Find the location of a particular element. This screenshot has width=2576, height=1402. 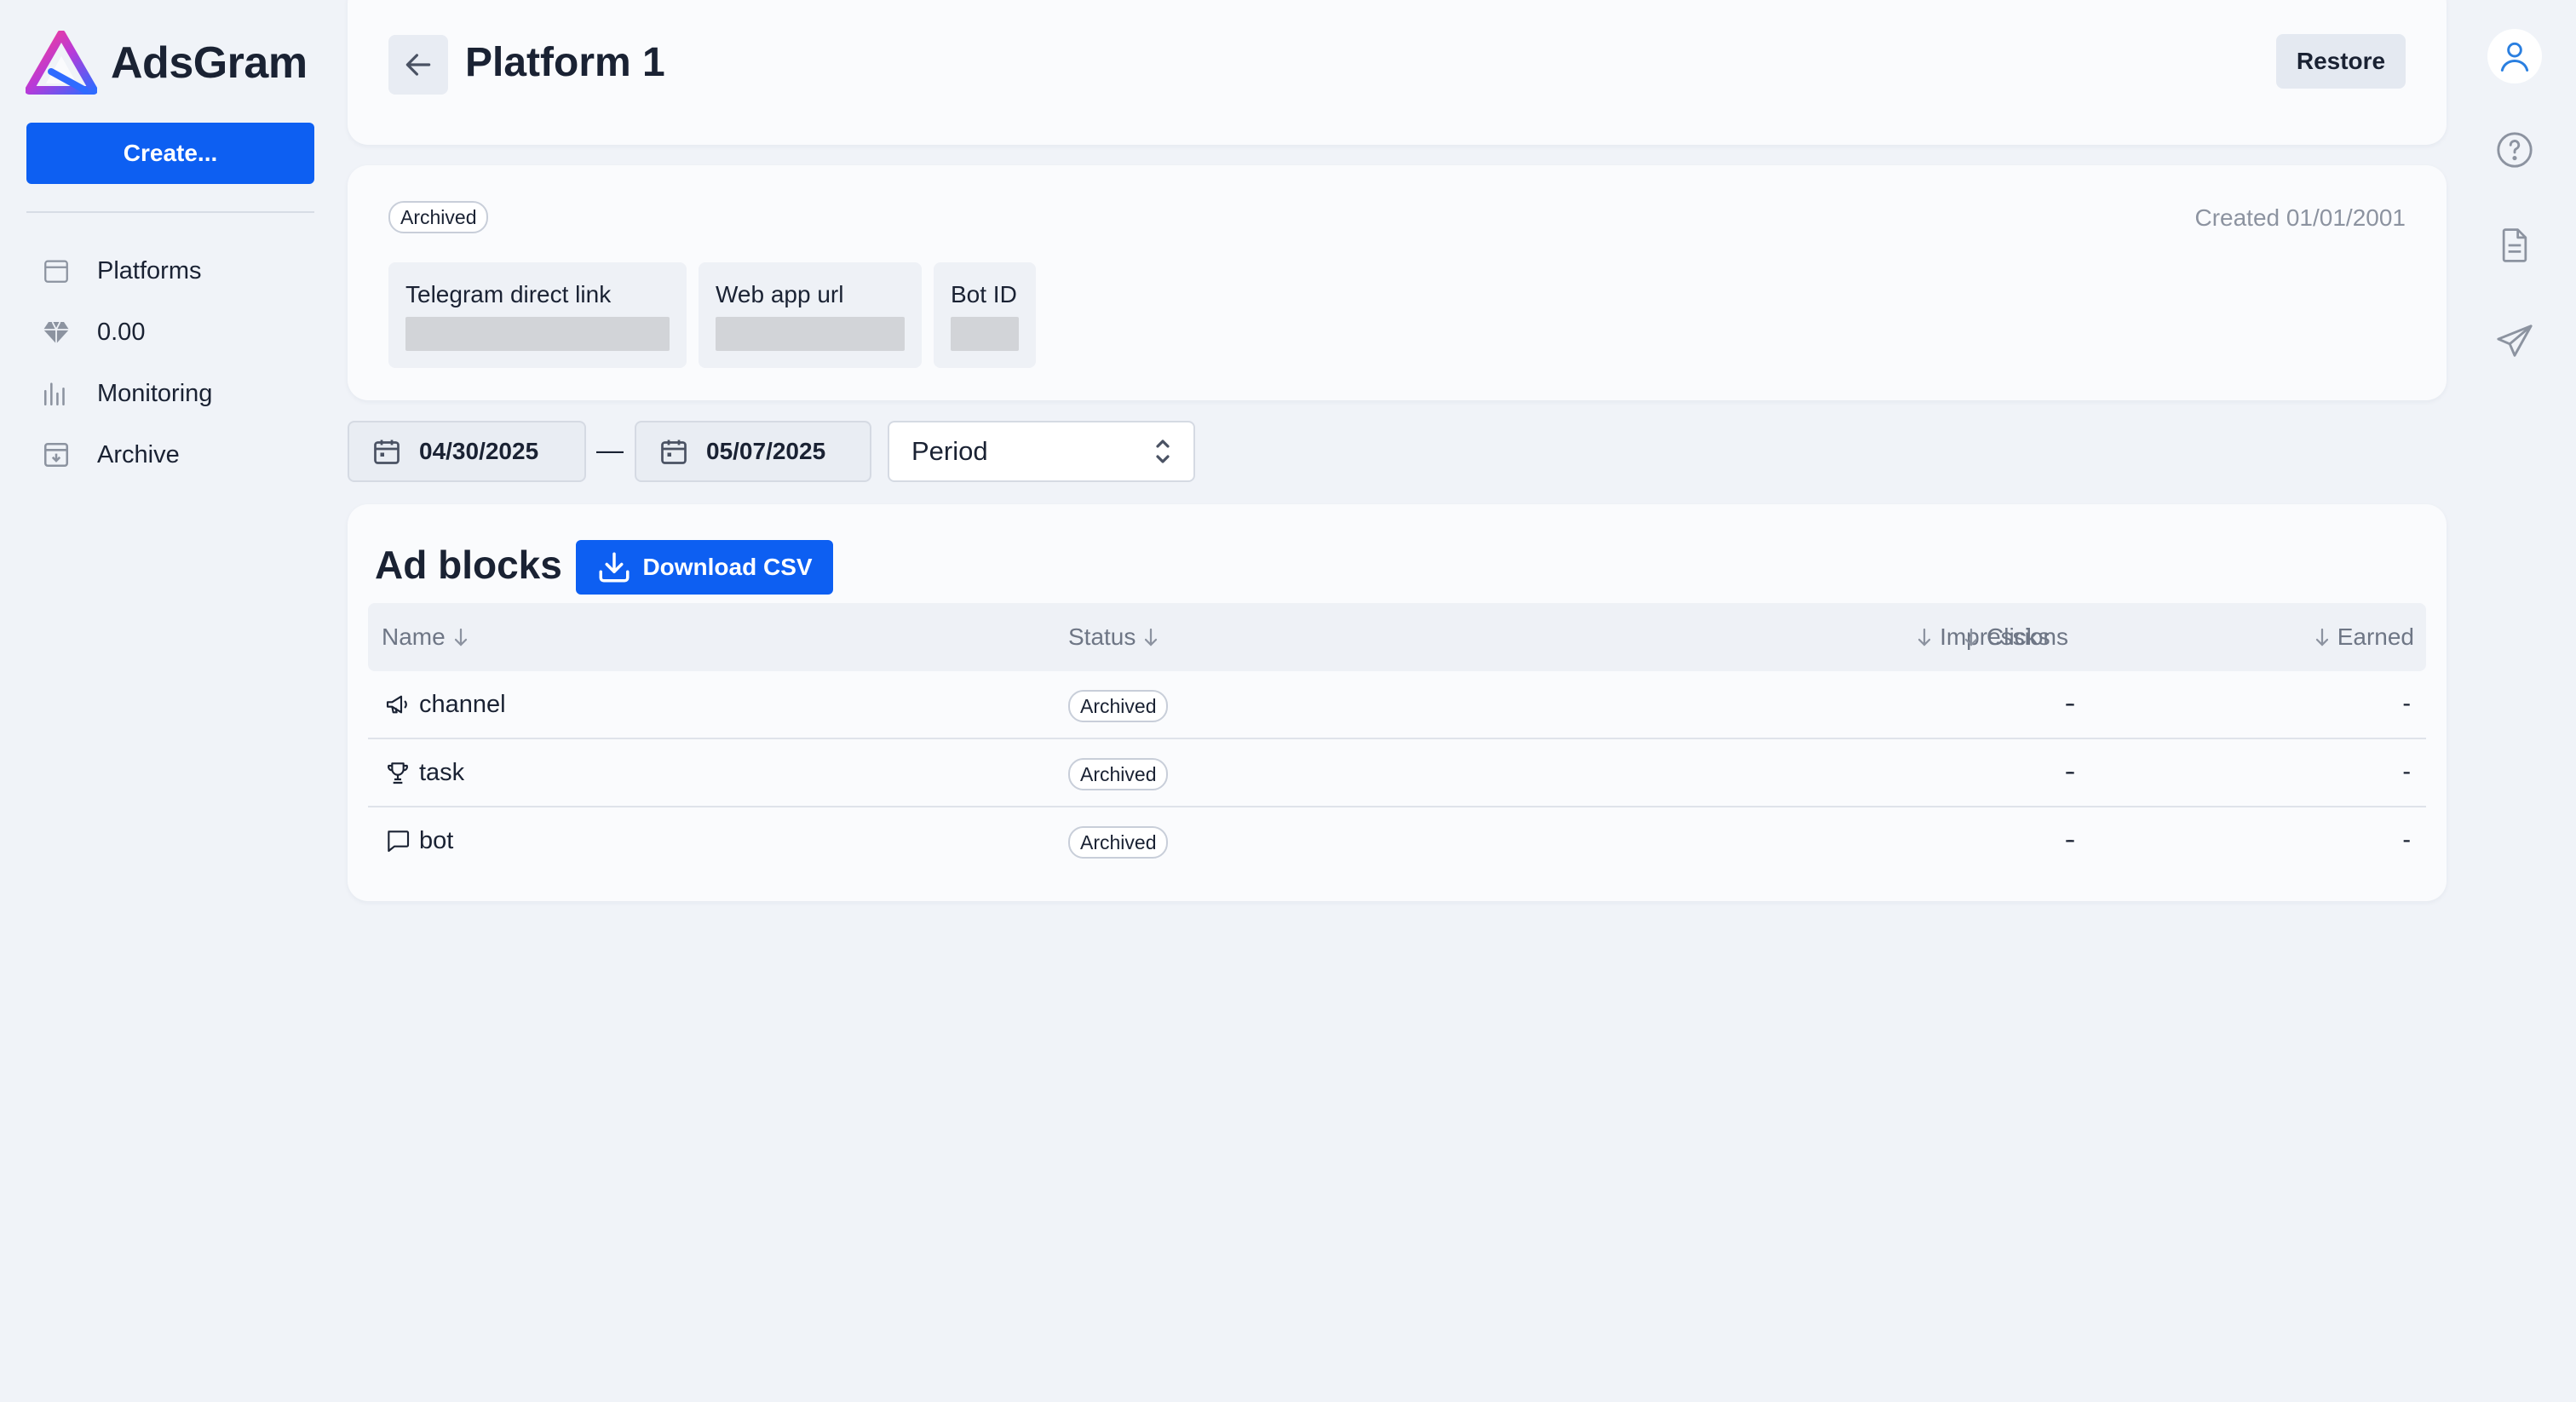

download-csv-button: Download CSV is located at coordinates (705, 567).